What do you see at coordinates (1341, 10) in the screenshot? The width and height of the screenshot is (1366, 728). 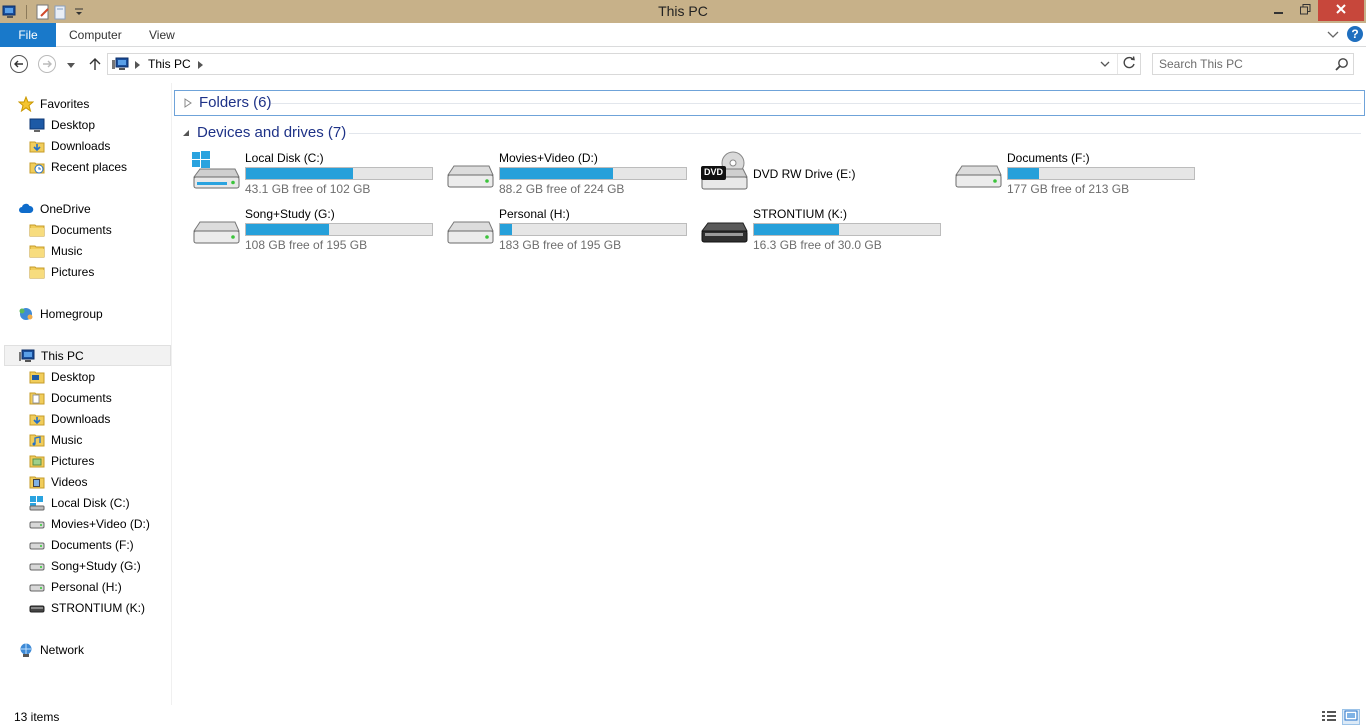 I see `close-button` at bounding box center [1341, 10].